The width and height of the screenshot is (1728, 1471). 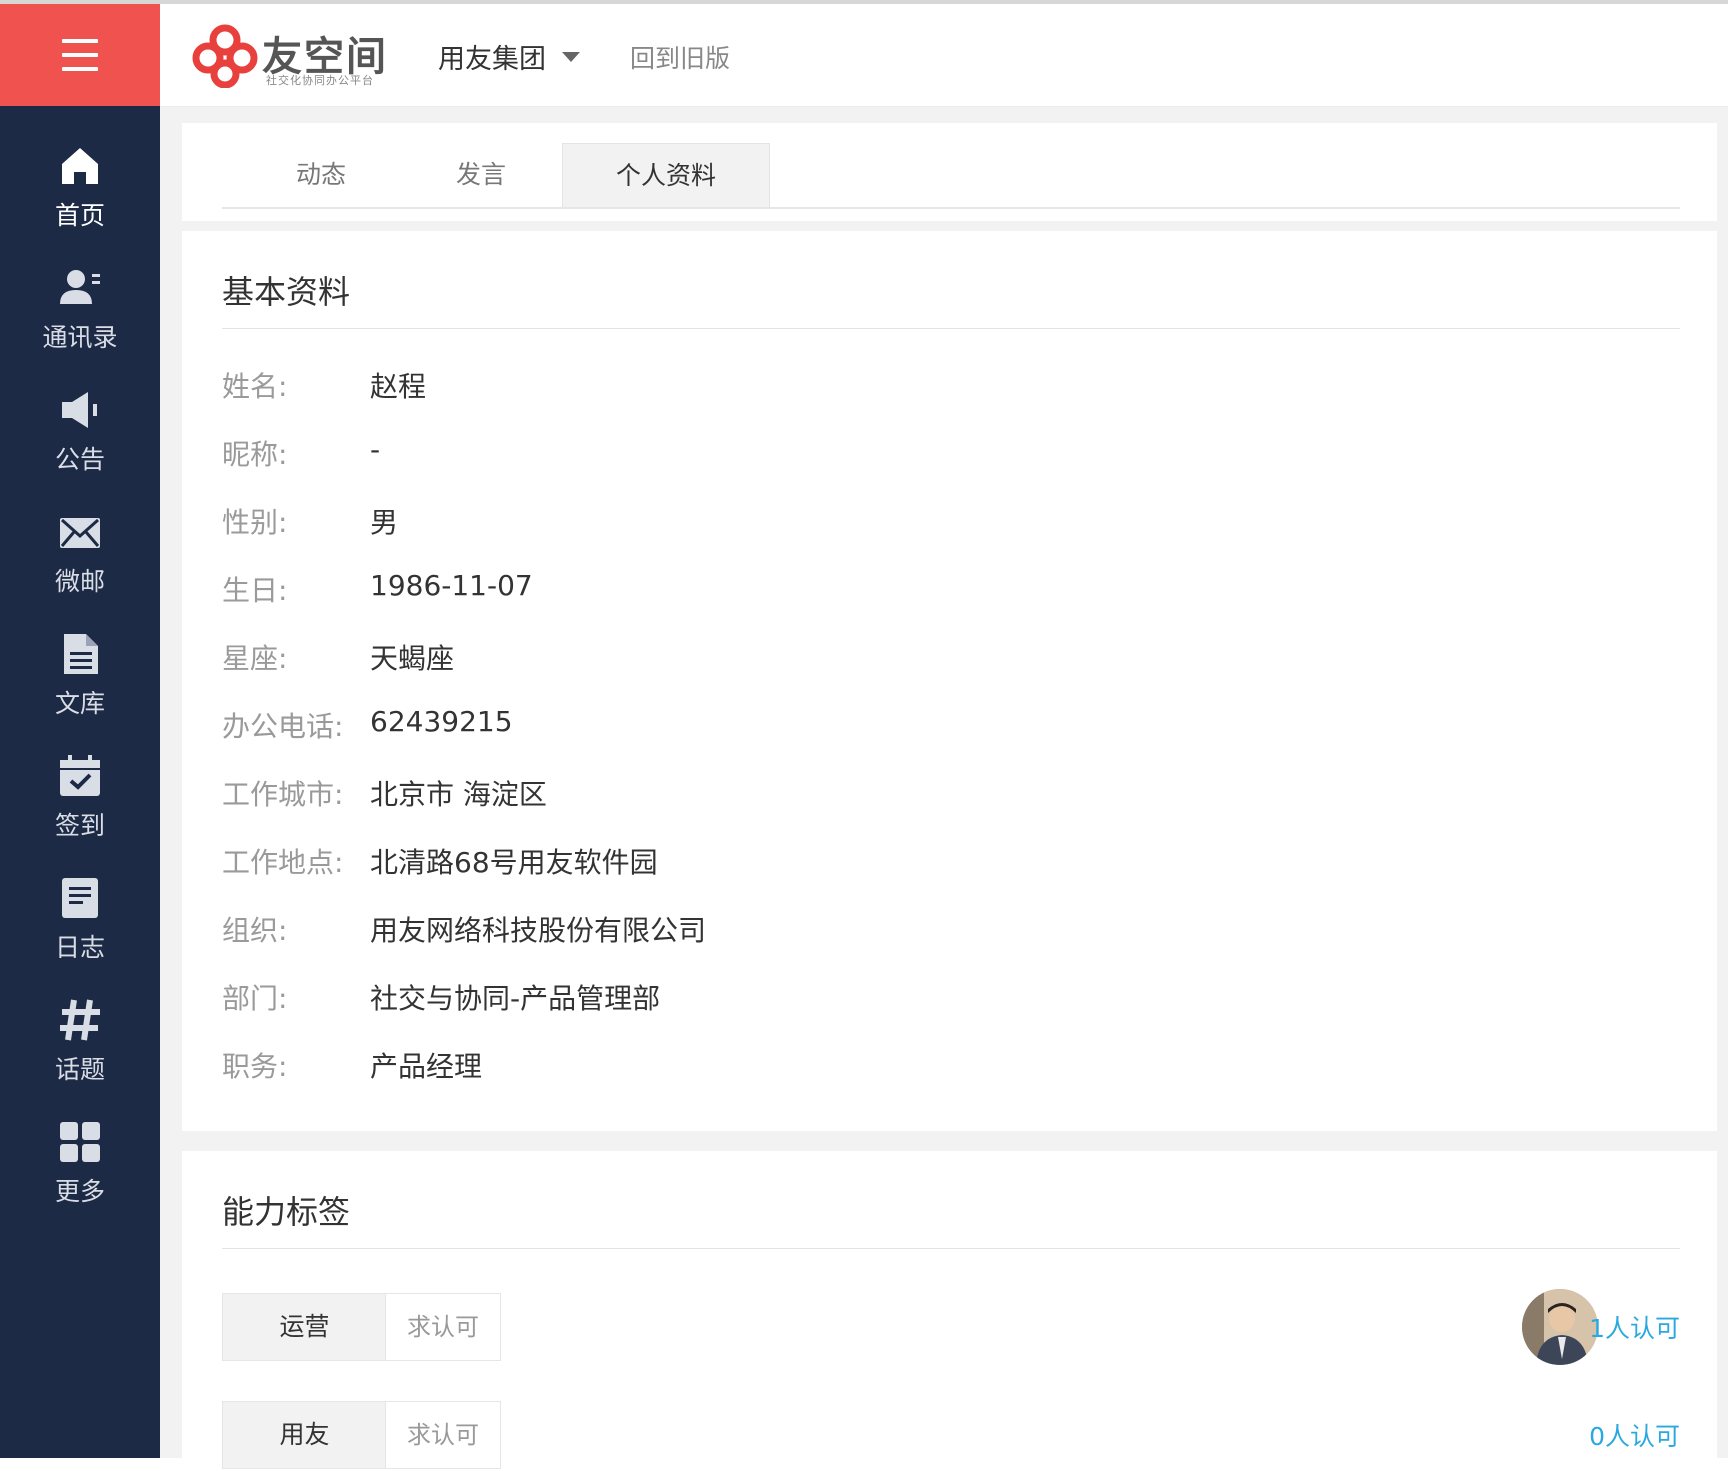 What do you see at coordinates (538, 930) in the screenshot?
I see `info-value: 用友网络科技股份有限公司` at bounding box center [538, 930].